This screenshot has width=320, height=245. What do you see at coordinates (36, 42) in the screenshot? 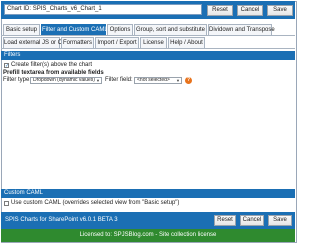
I see `tab-load-external-js-css: Load external JS or CSS` at bounding box center [36, 42].